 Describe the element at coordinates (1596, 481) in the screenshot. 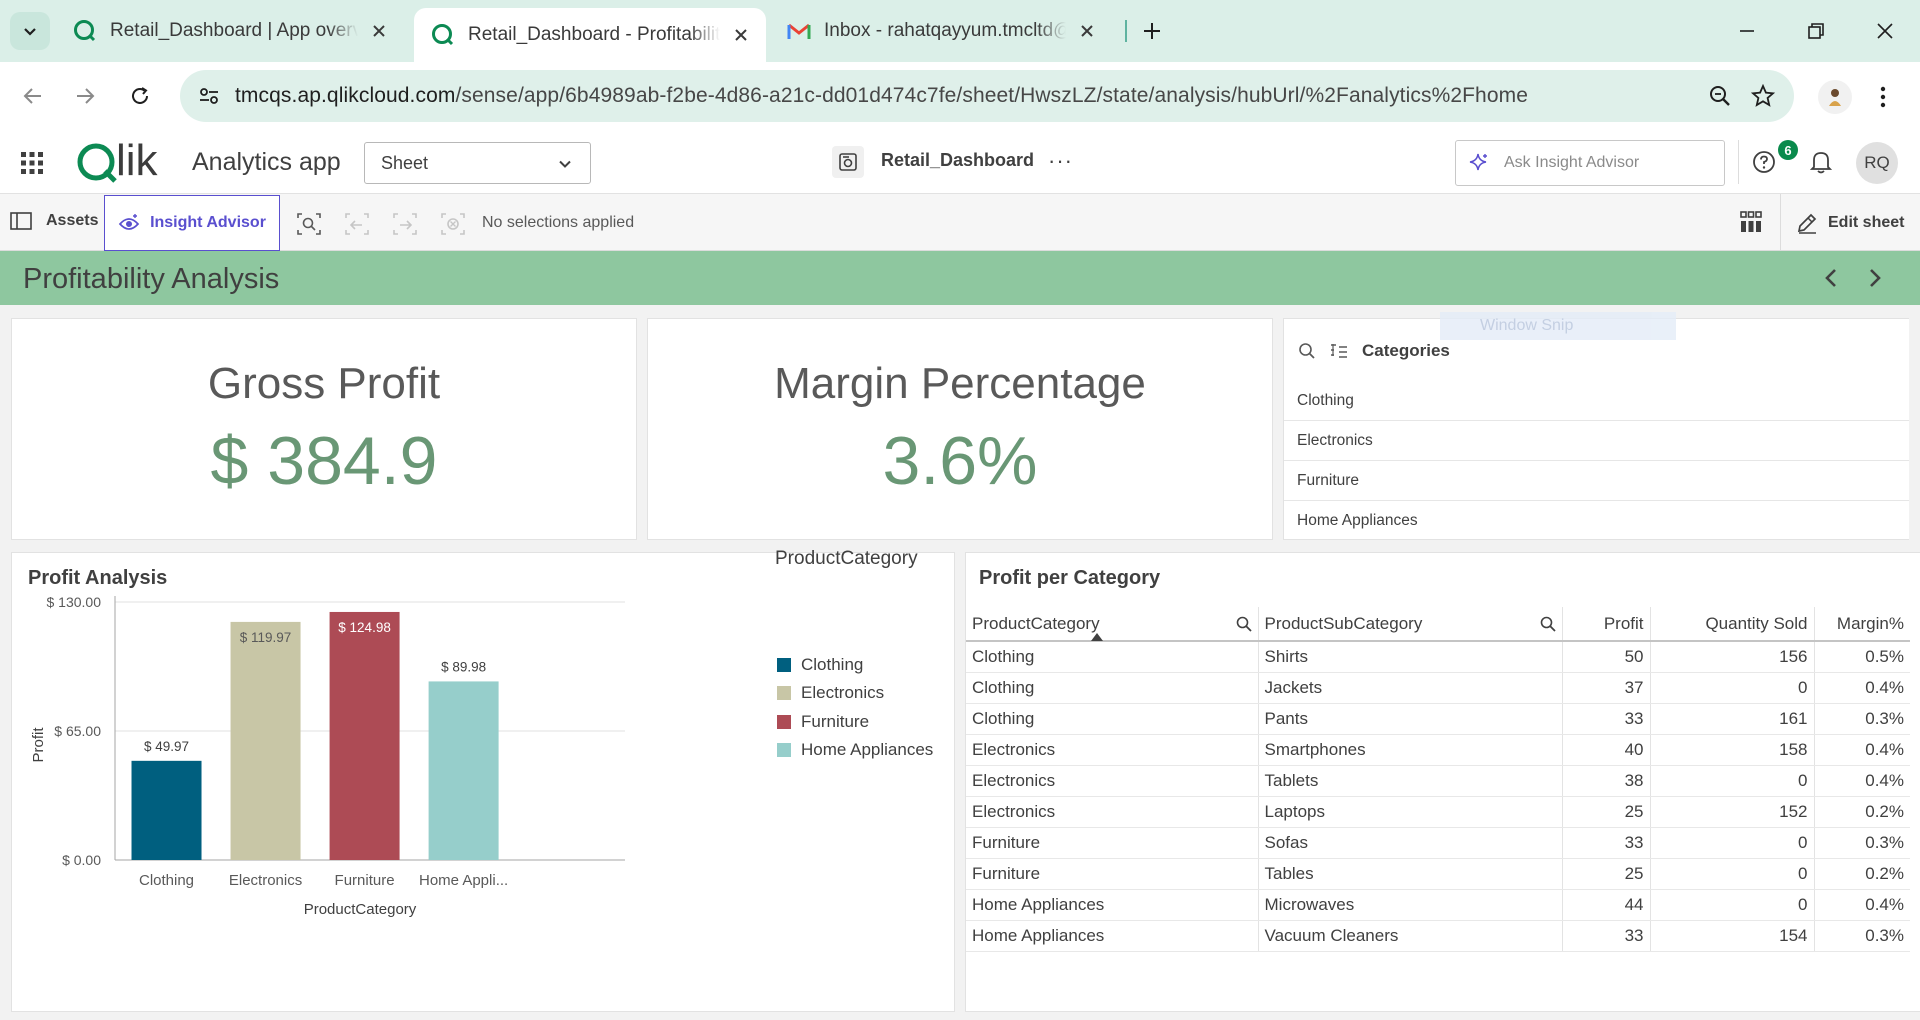

I see `filter-item-furniture: Furniture` at that location.